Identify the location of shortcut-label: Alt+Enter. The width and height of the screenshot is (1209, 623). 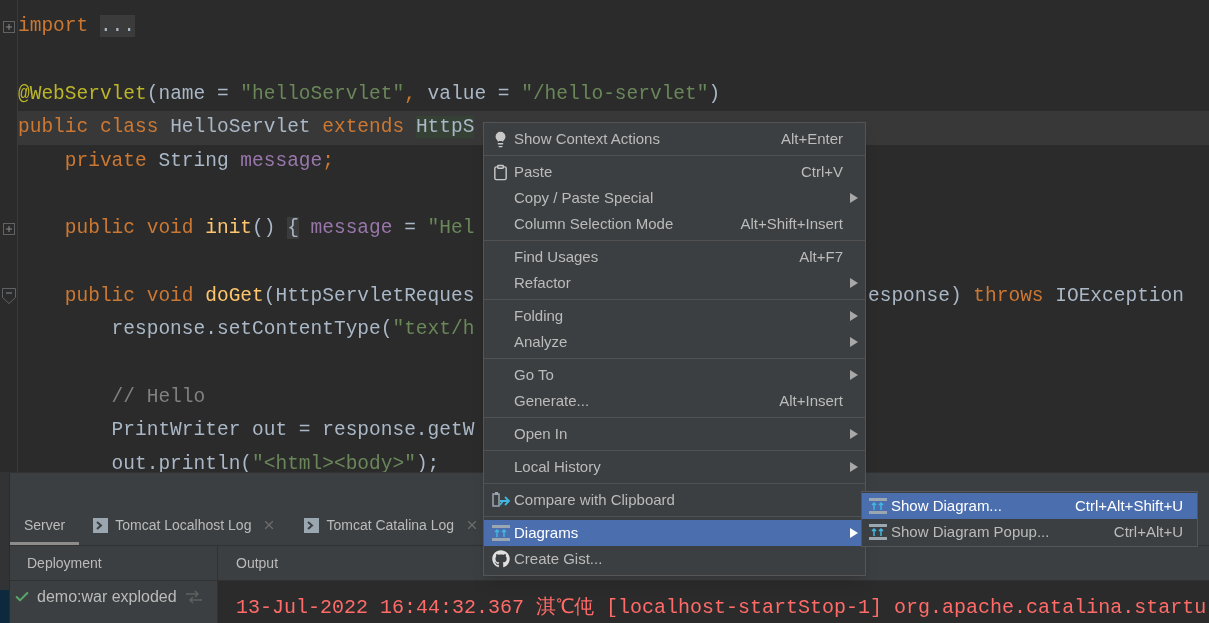
(811, 138).